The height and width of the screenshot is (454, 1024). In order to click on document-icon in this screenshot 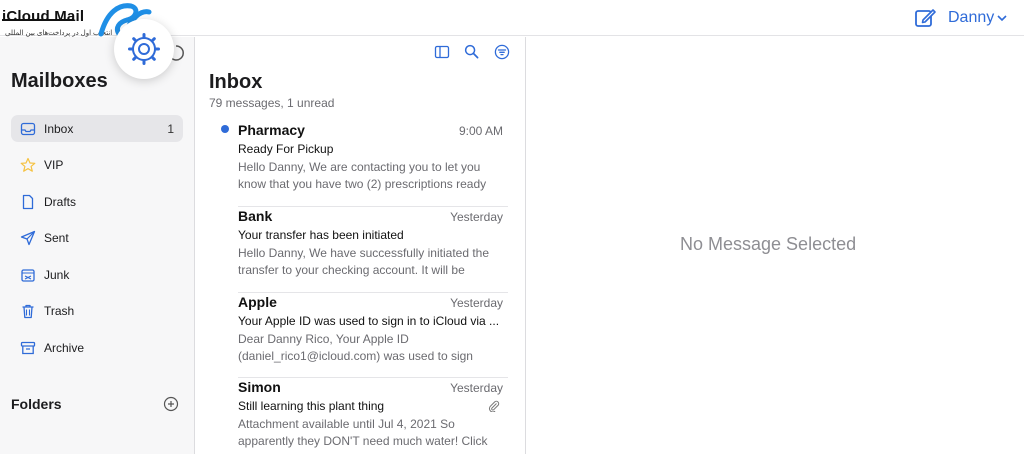, I will do `click(28, 202)`.